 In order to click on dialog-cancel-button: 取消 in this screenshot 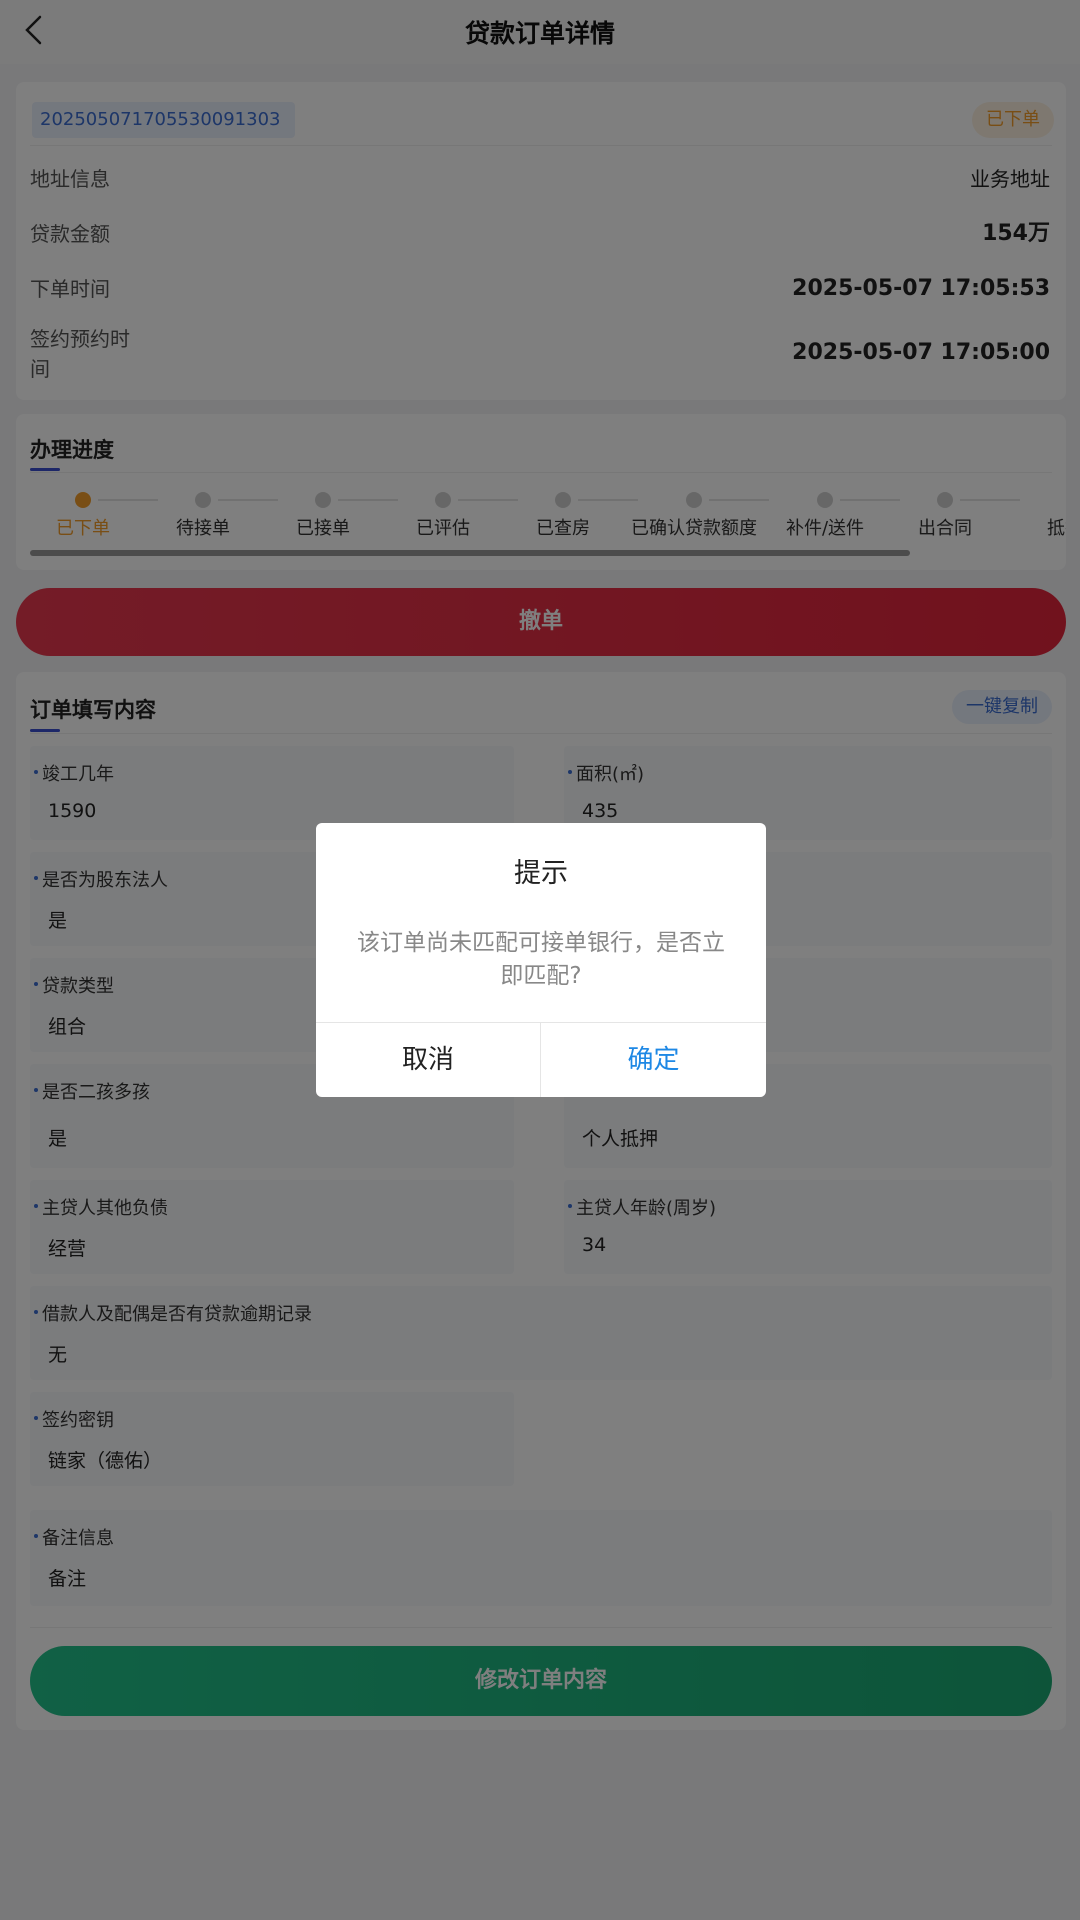, I will do `click(428, 1060)`.